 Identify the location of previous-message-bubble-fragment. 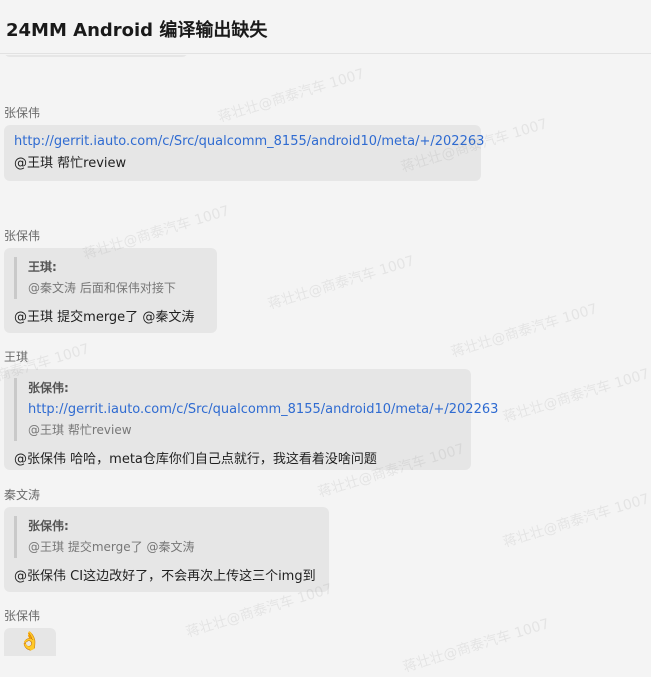
(96, 56).